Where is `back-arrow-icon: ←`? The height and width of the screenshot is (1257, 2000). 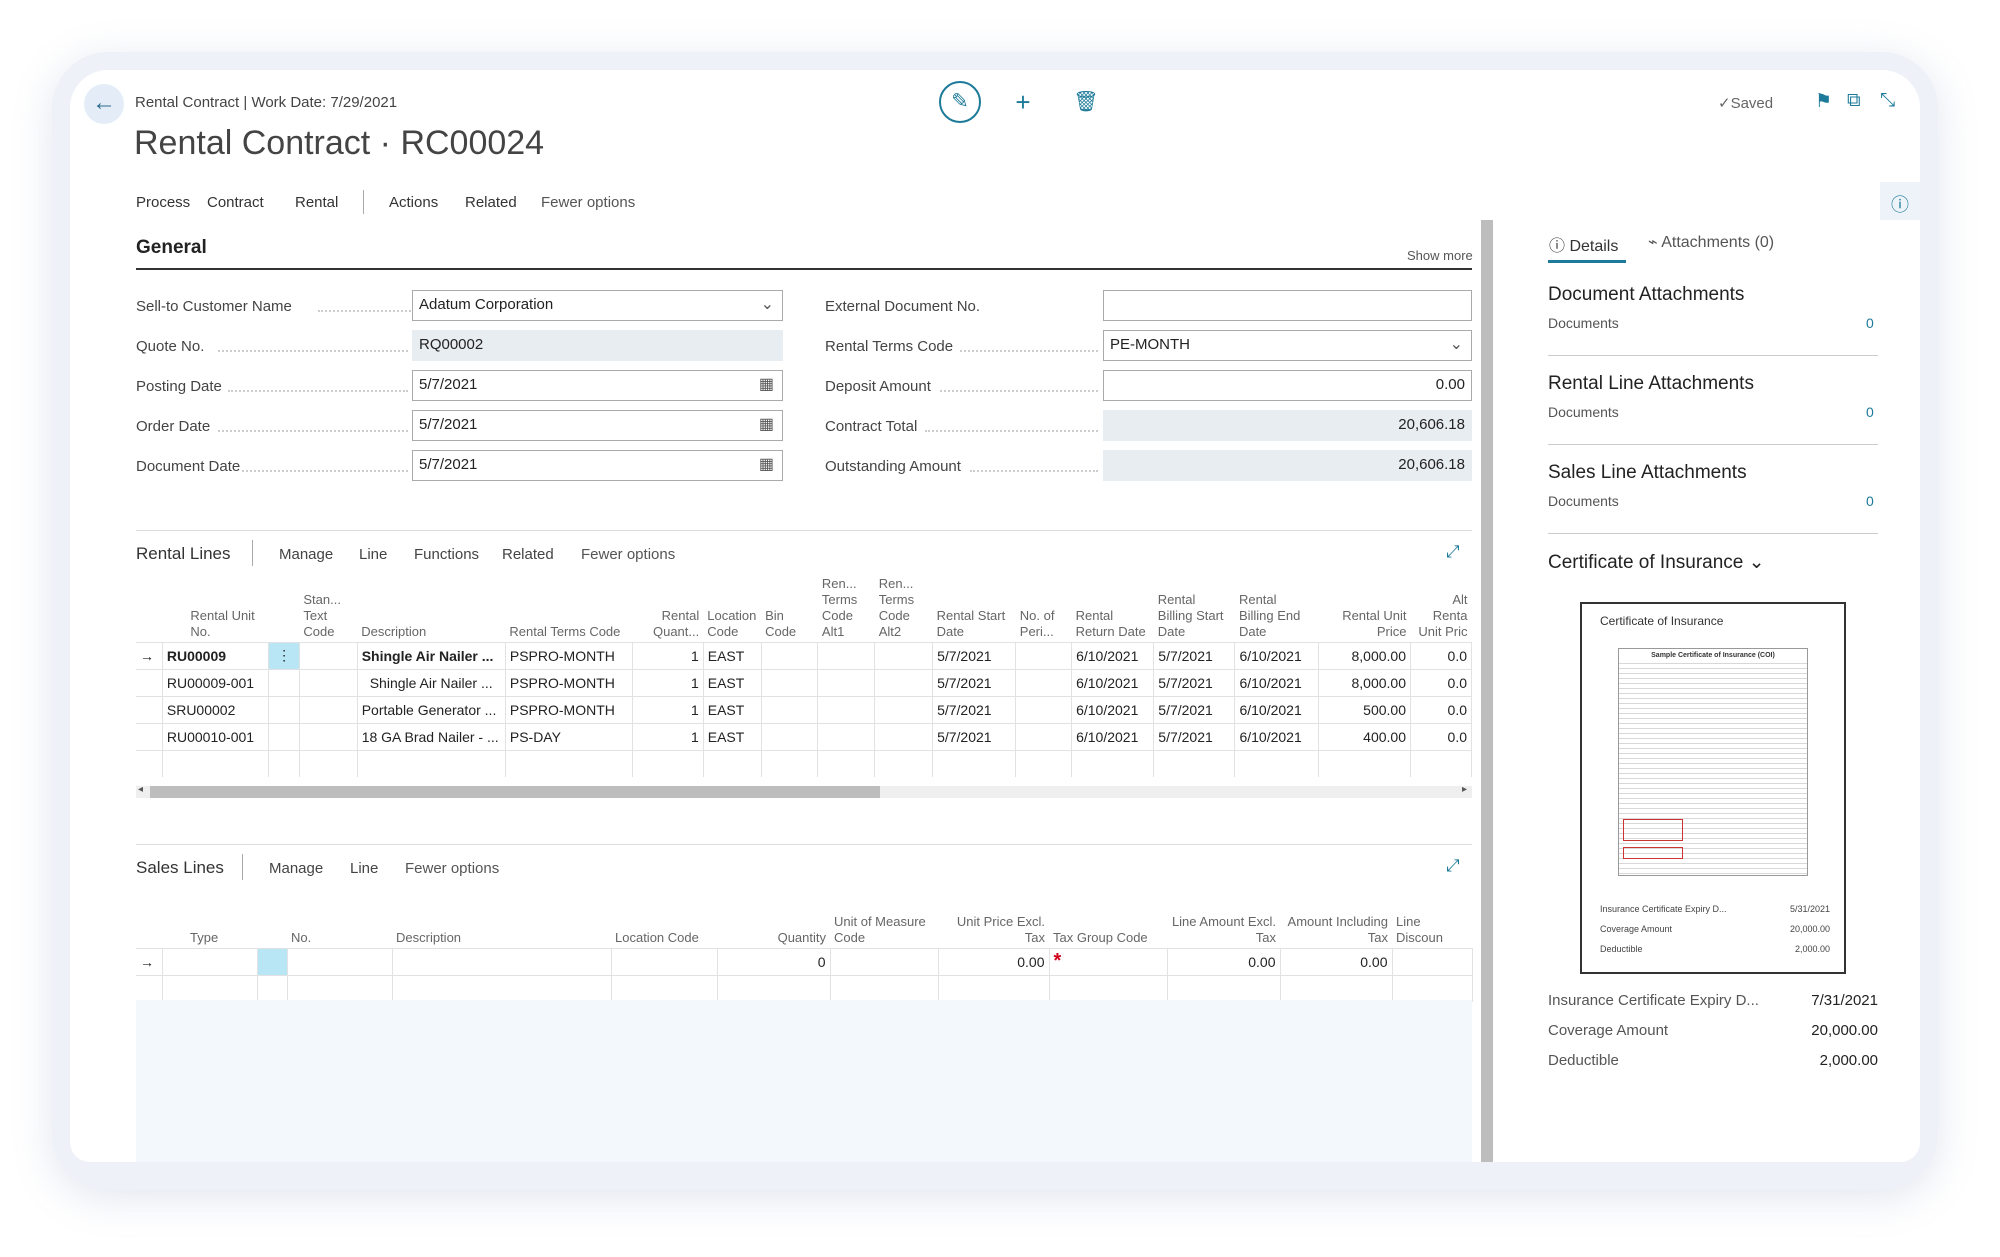 back-arrow-icon: ← is located at coordinates (104, 104).